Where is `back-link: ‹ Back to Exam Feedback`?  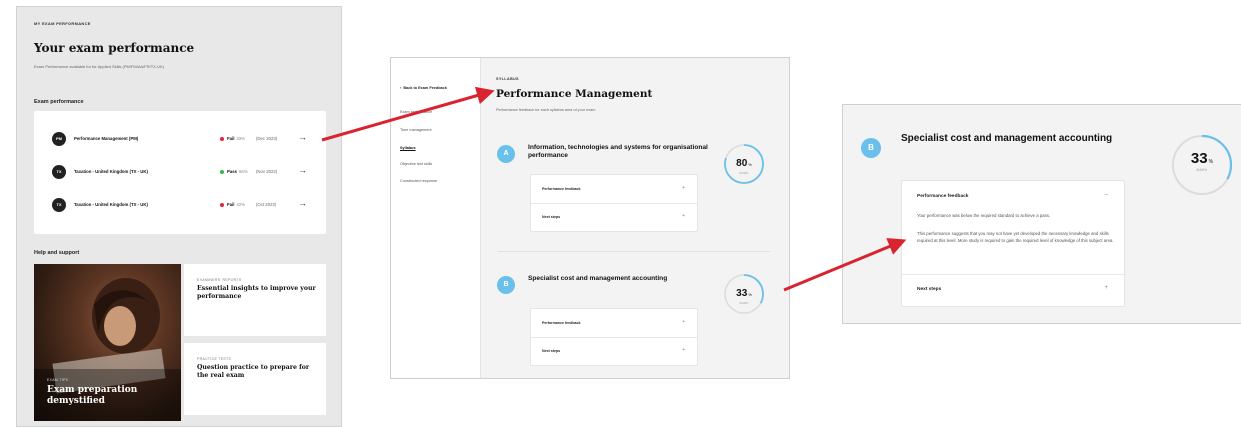
back-link: ‹ Back to Exam Feedback is located at coordinates (423, 88).